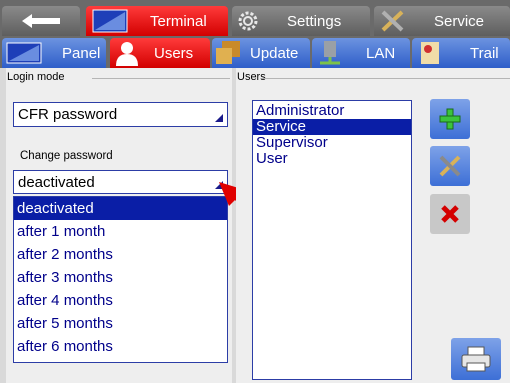 The width and height of the screenshot is (510, 383). Describe the element at coordinates (127, 54) in the screenshot. I see `user-icon` at that location.